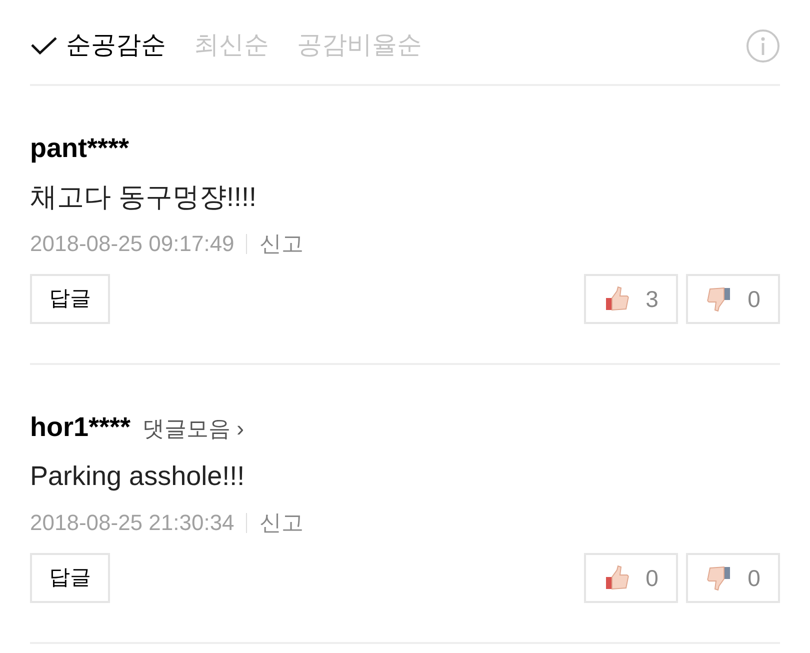  What do you see at coordinates (763, 46) in the screenshot?
I see `info-icon` at bounding box center [763, 46].